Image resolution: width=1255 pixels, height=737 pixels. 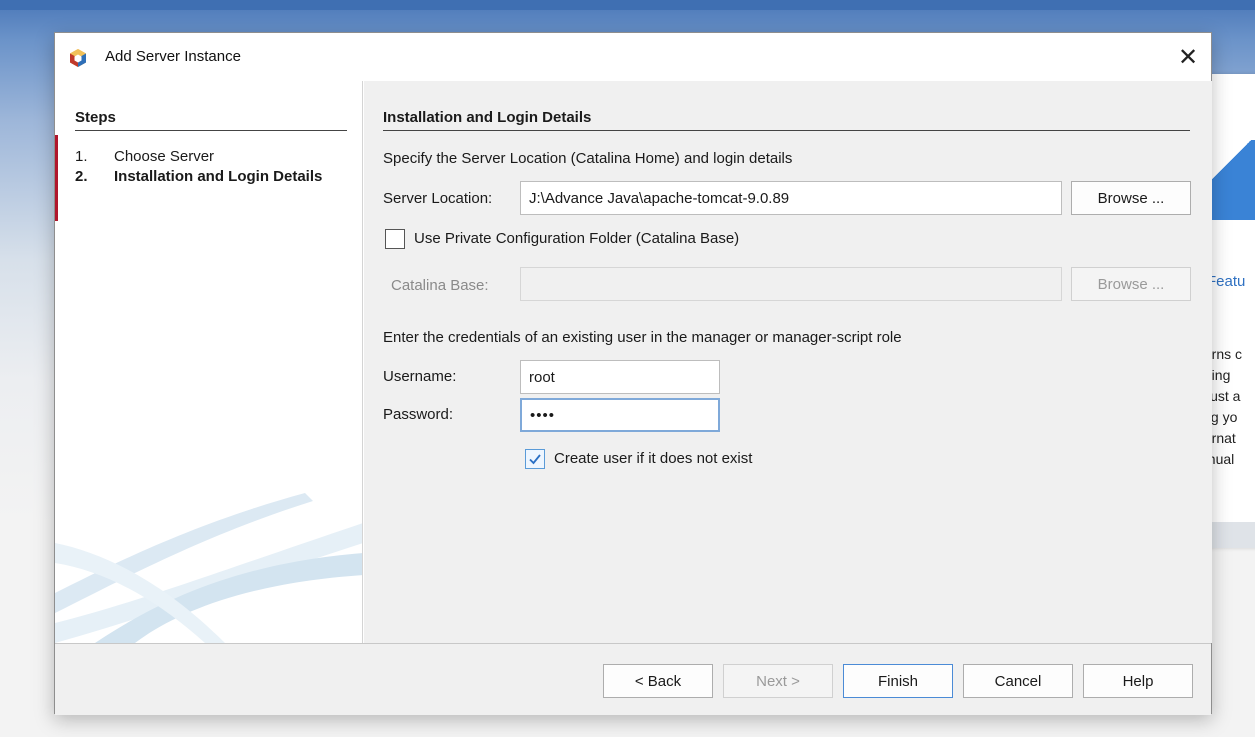 I want to click on server-location-label: Server Location:, so click(x=438, y=198).